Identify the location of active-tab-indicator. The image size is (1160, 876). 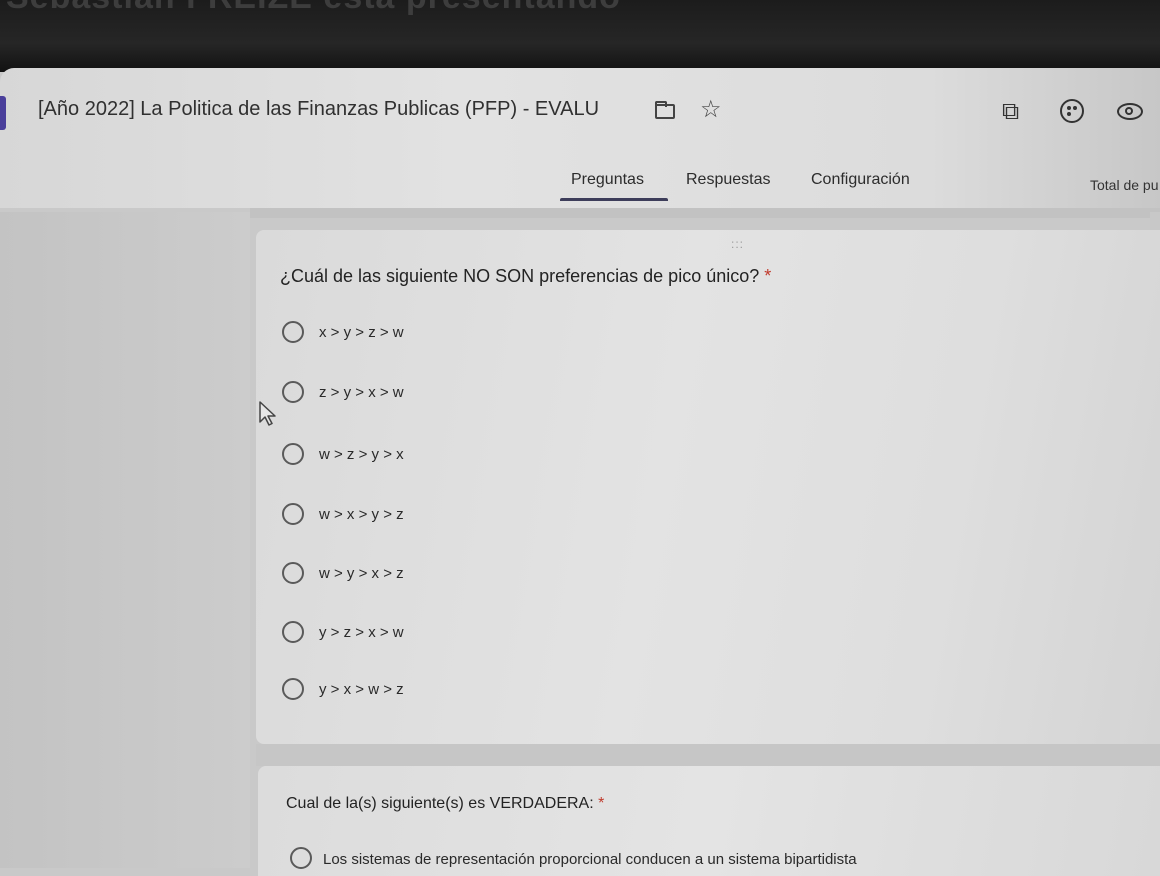
(614, 199).